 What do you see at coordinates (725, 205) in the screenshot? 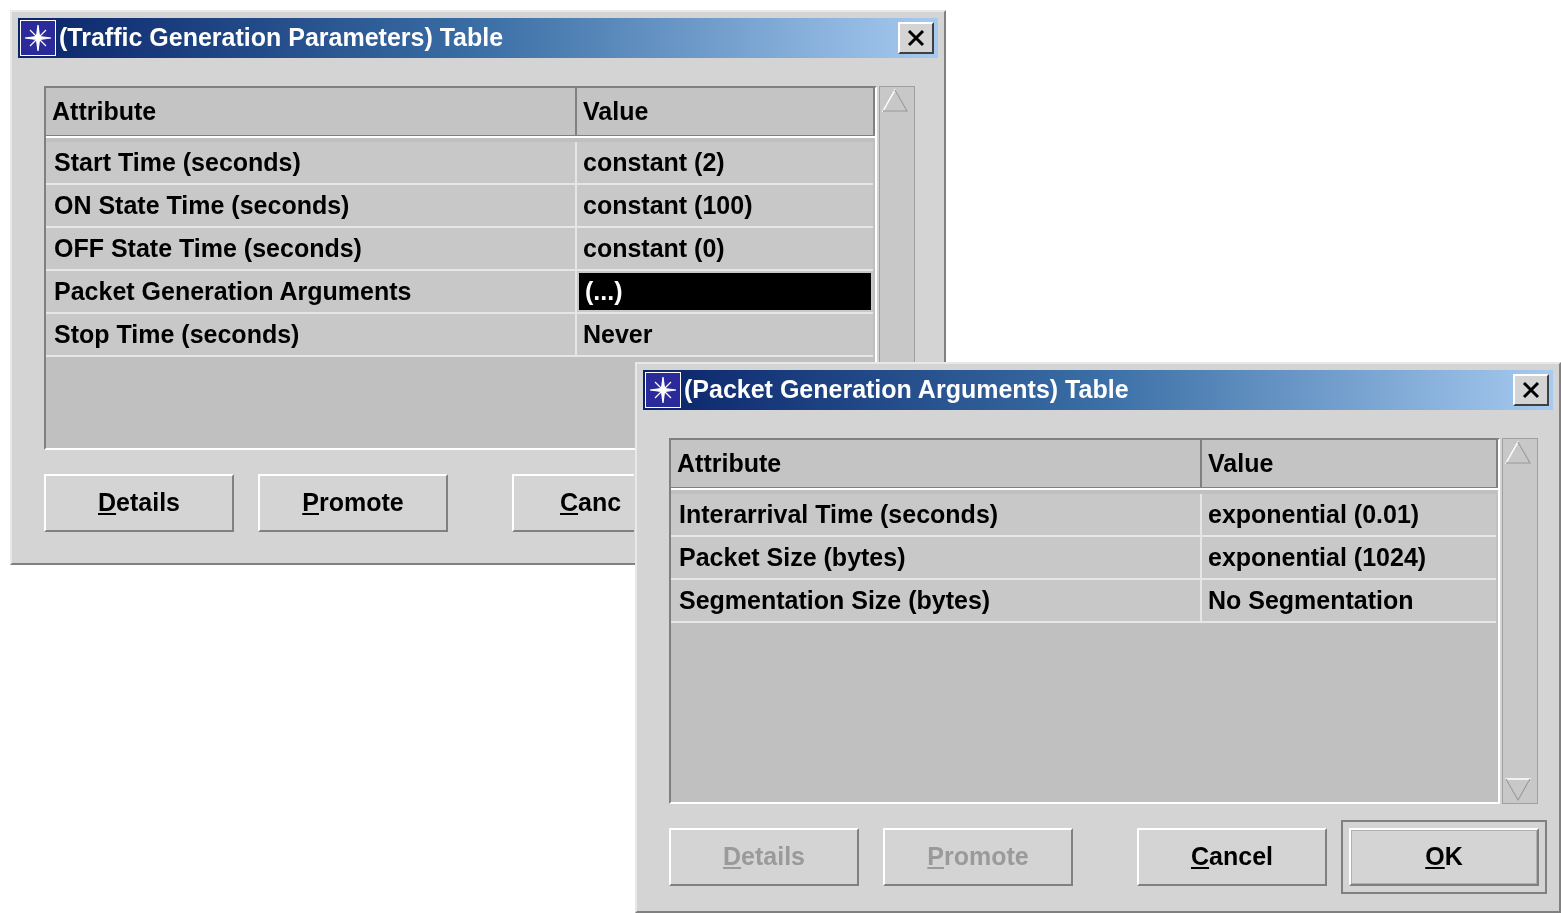
I see `table-cell: constant (100)` at bounding box center [725, 205].